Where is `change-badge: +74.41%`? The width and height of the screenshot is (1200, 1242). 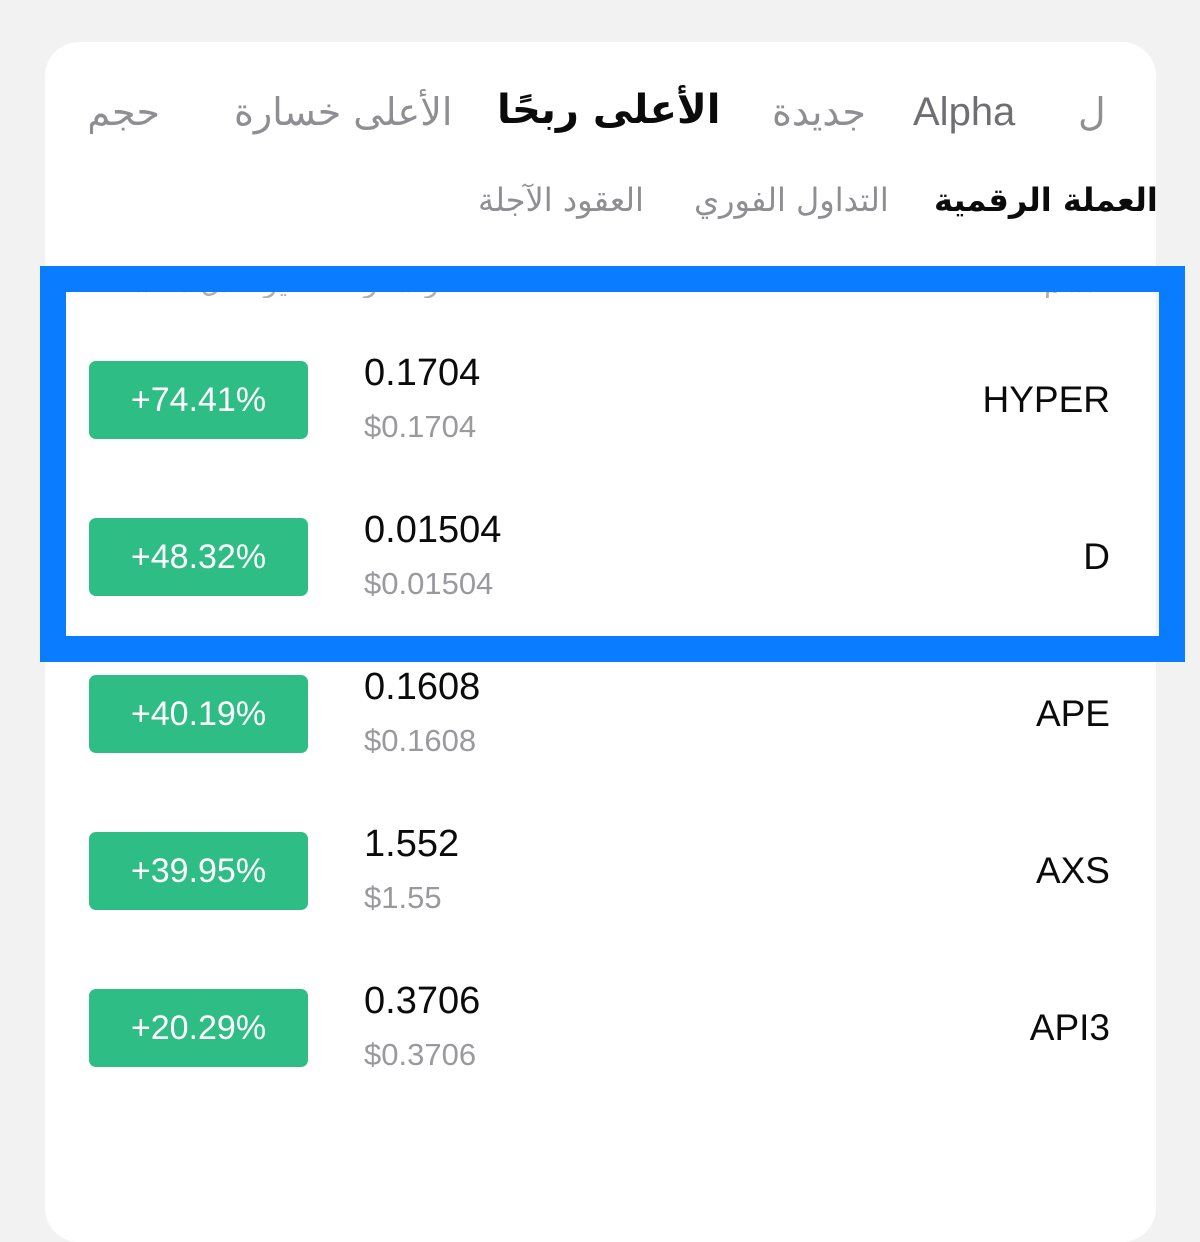 change-badge: +74.41% is located at coordinates (198, 400).